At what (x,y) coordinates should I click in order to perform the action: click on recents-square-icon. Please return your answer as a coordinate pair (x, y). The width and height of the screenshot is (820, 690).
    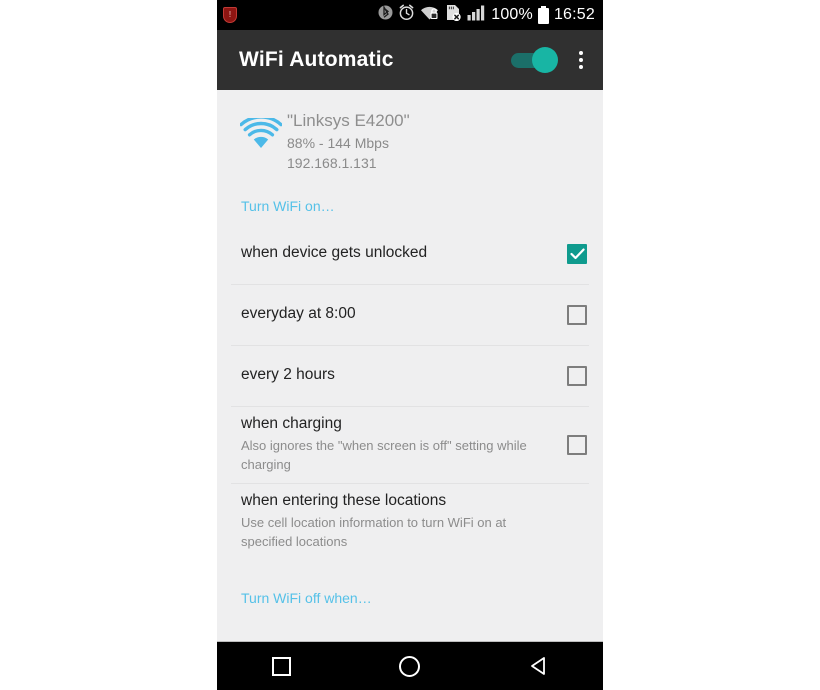
    Looking at the image, I should click on (281, 666).